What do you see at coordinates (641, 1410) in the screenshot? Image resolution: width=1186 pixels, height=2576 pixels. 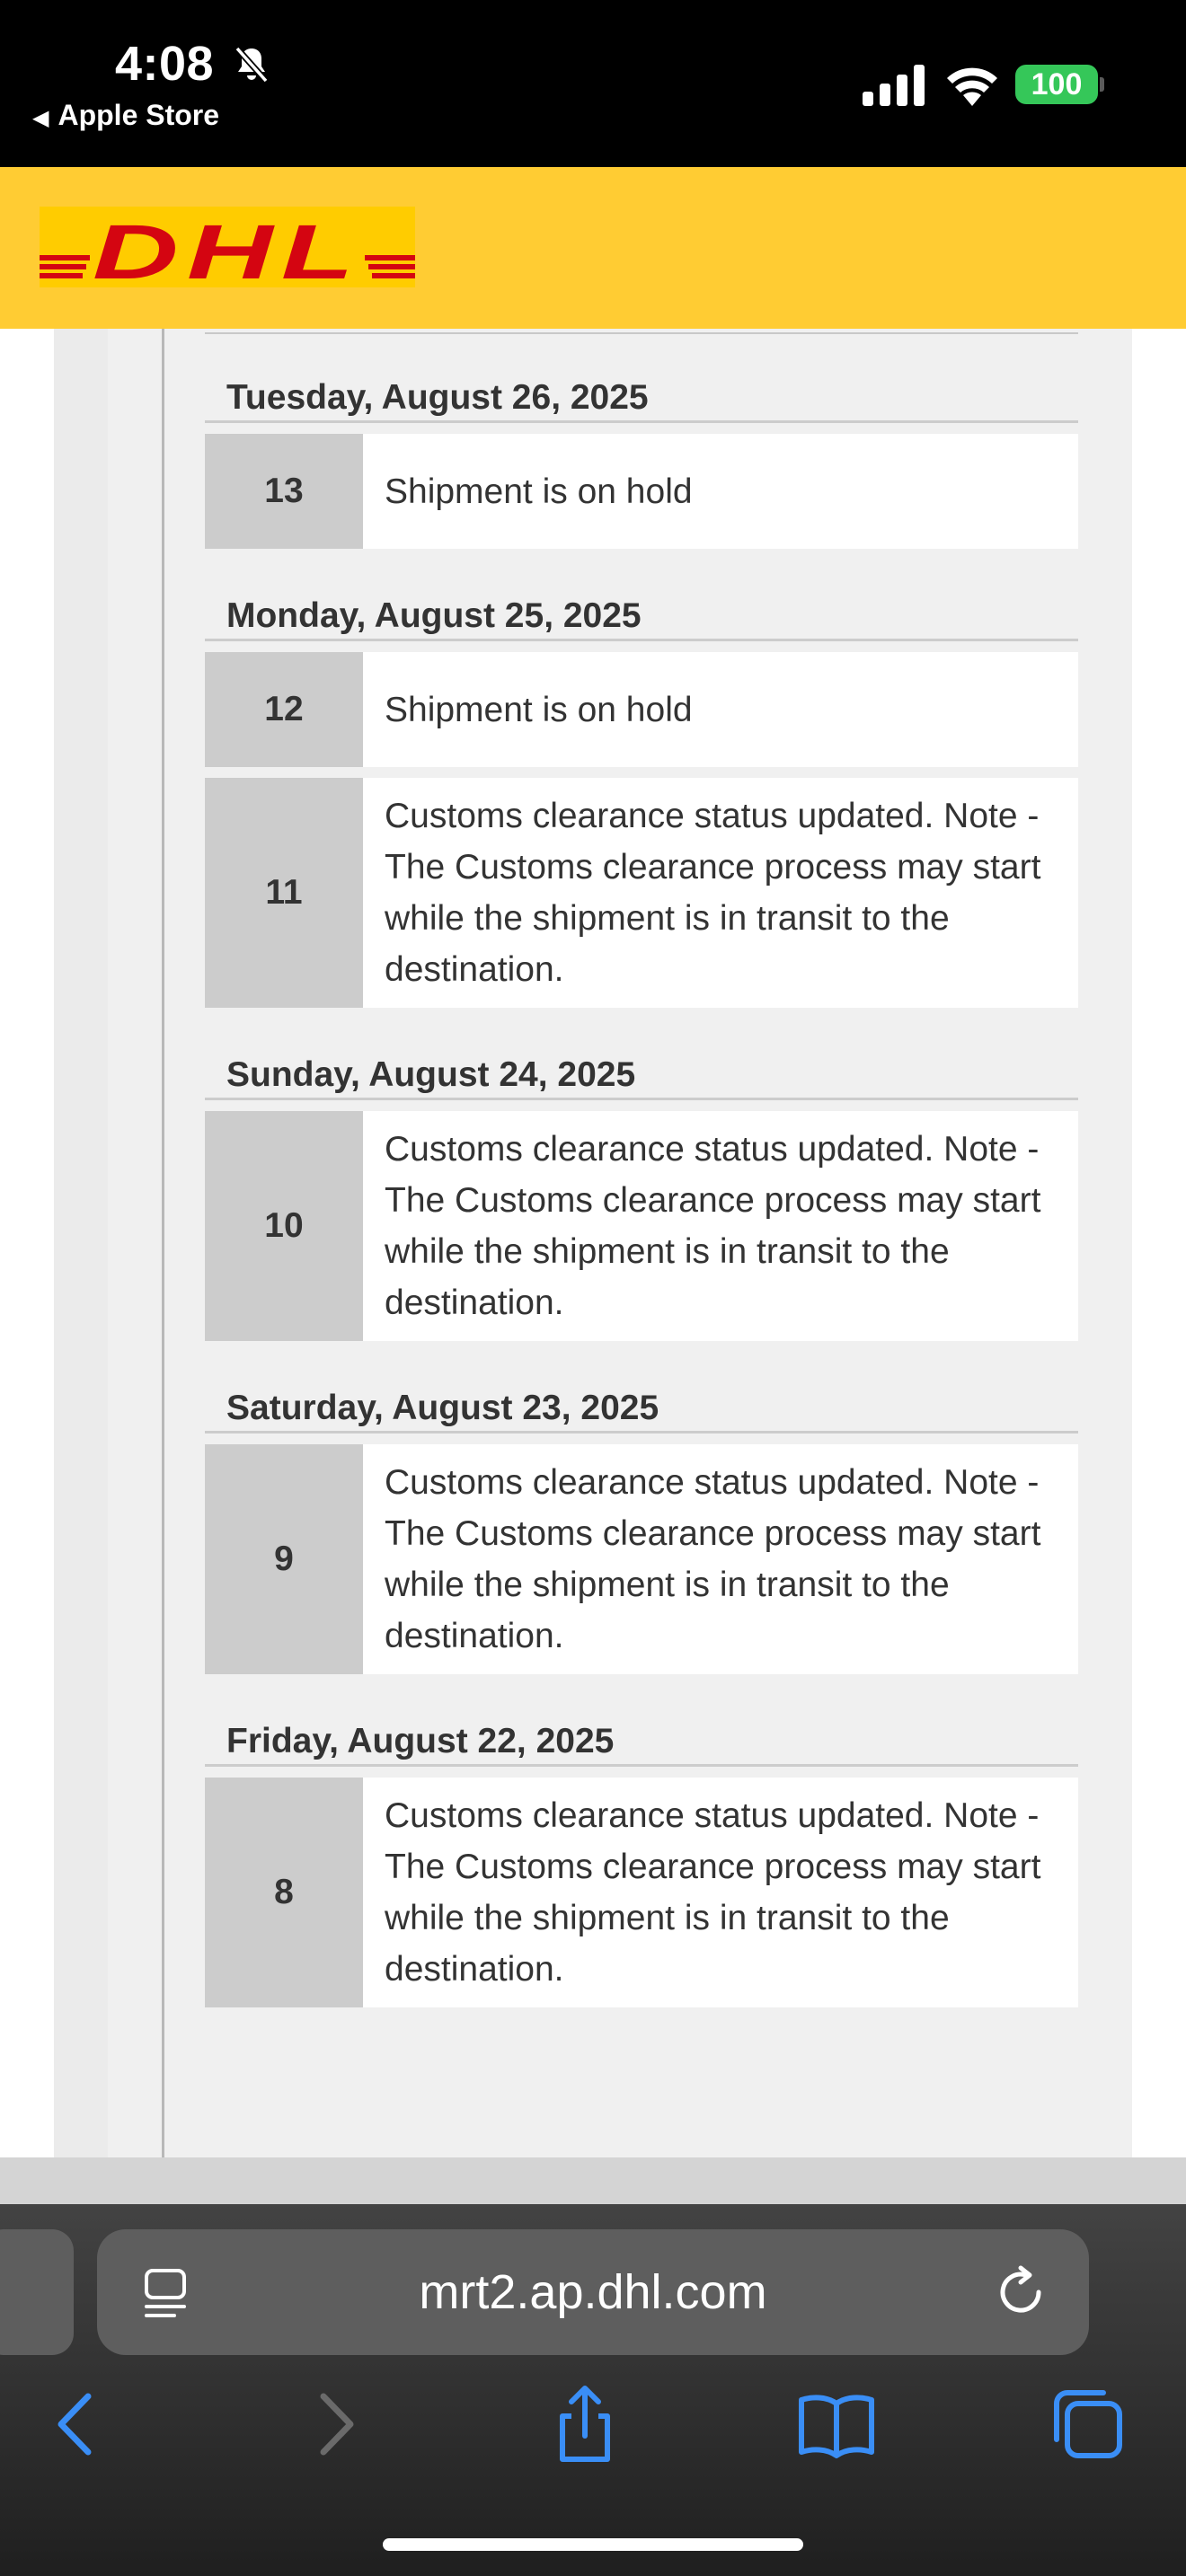 I see `event-date-heading: Saturday, August 23, 2025` at bounding box center [641, 1410].